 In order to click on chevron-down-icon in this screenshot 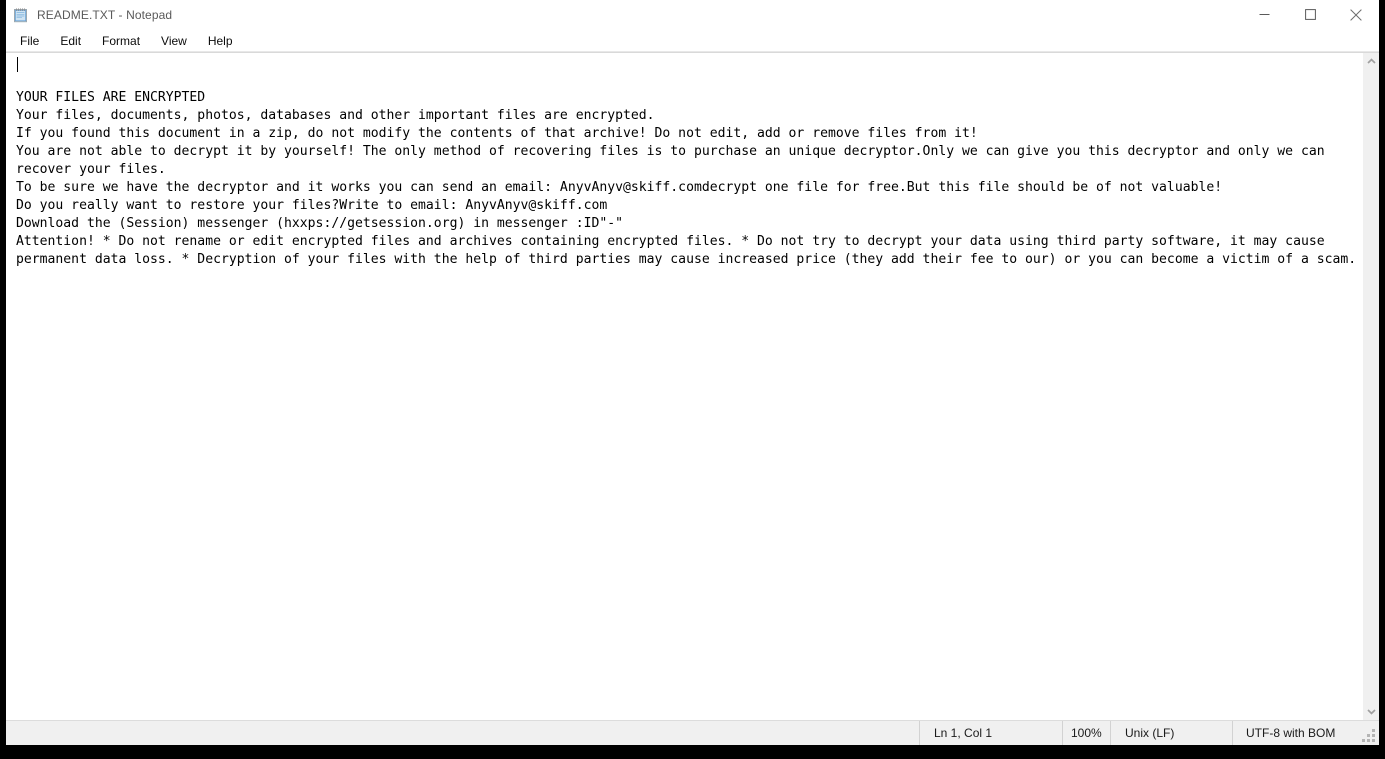, I will do `click(1371, 712)`.